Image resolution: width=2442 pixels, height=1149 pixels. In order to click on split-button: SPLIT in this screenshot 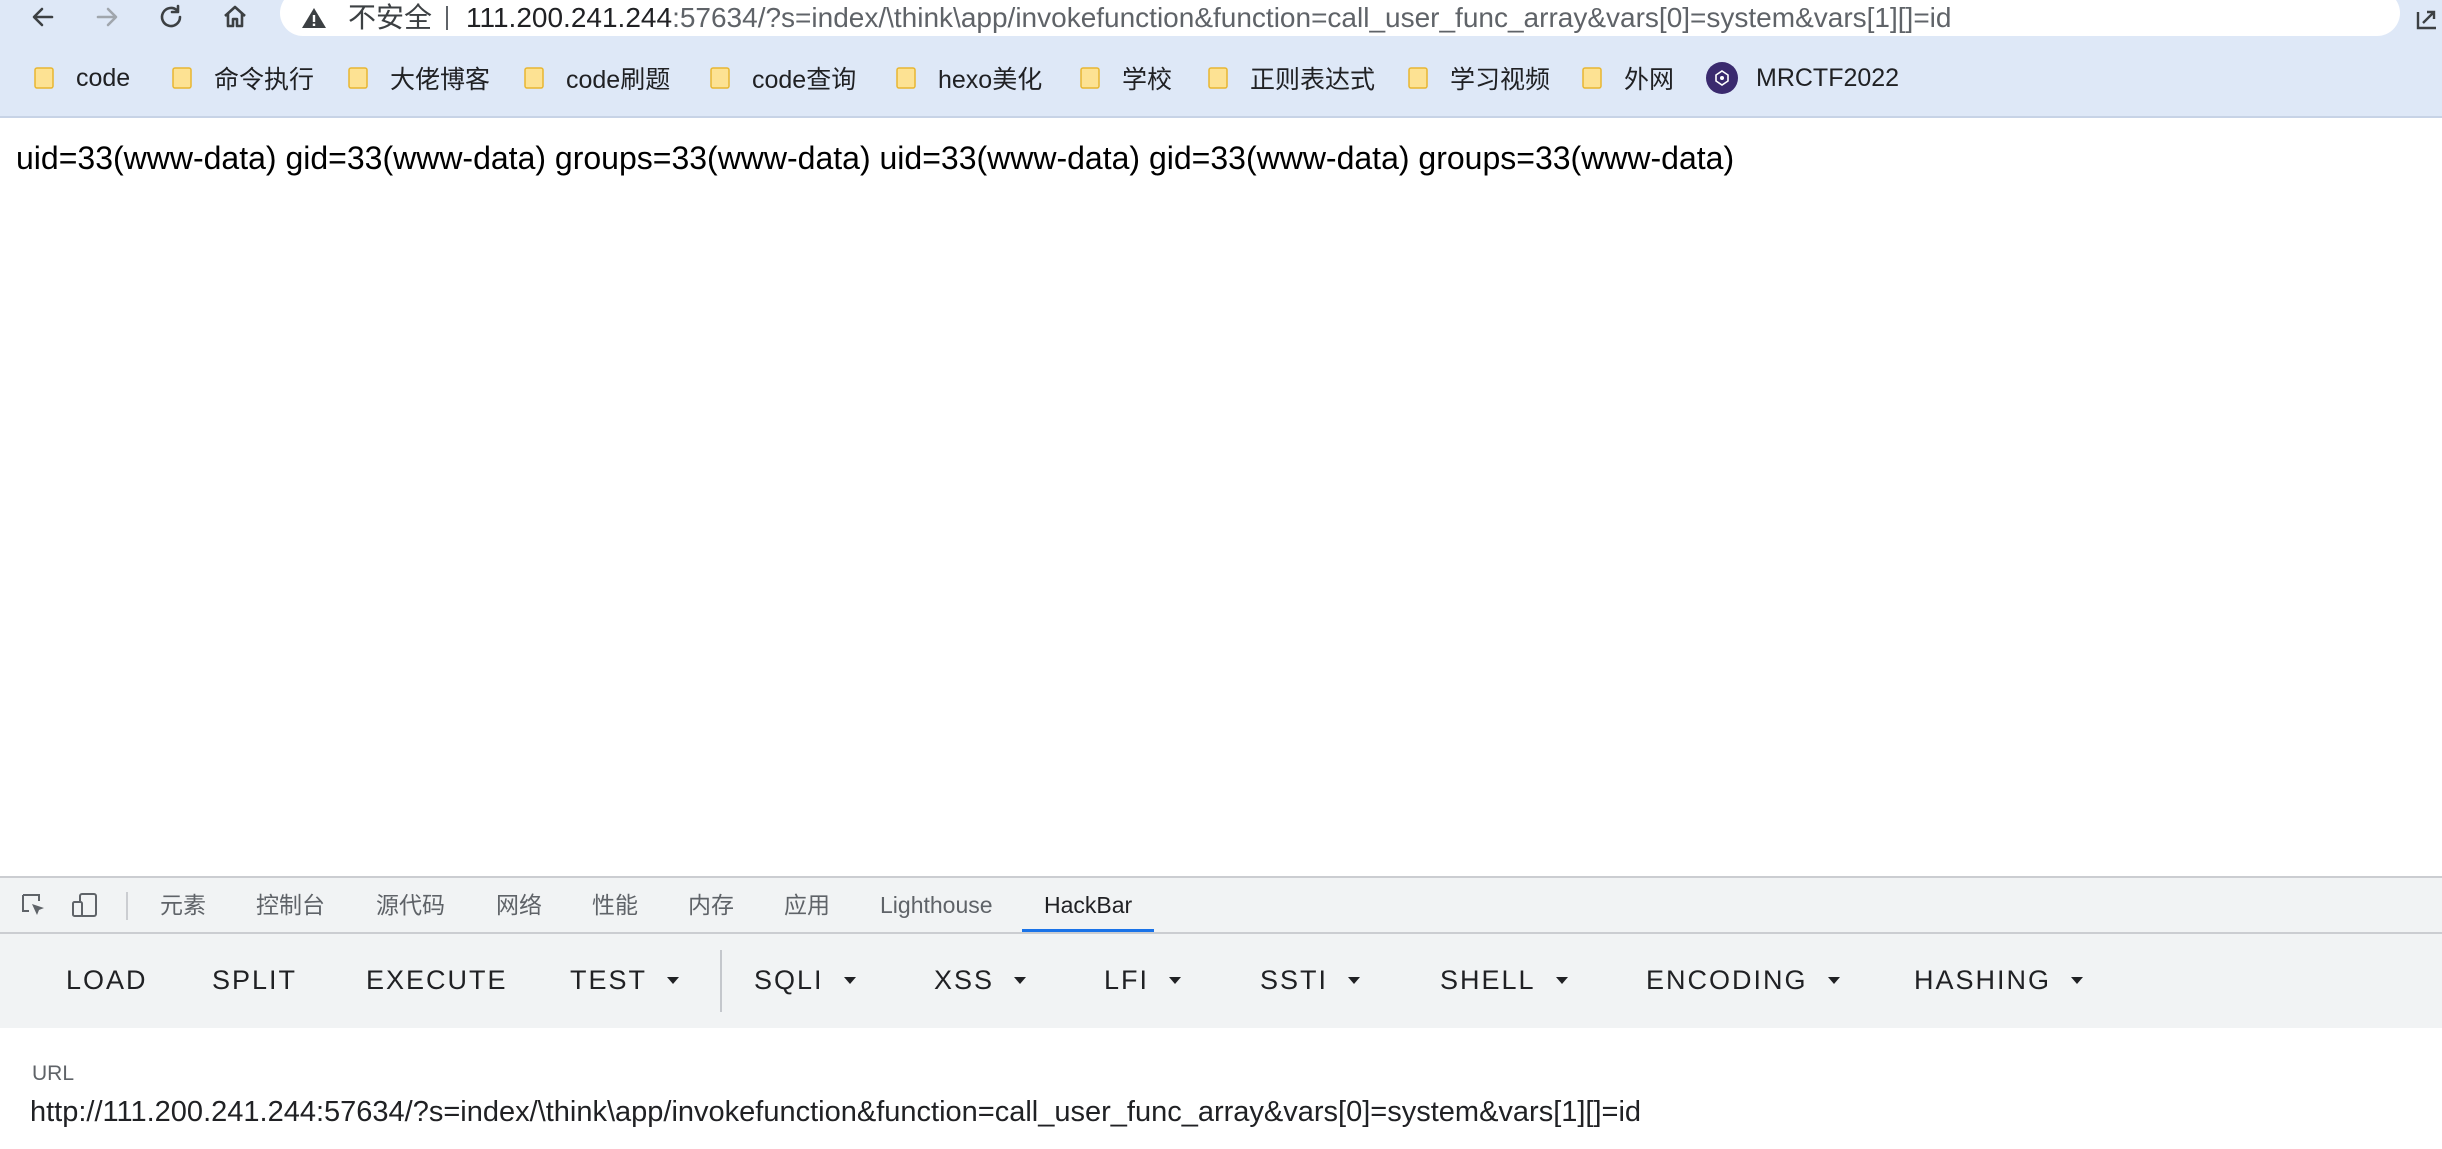, I will do `click(254, 980)`.